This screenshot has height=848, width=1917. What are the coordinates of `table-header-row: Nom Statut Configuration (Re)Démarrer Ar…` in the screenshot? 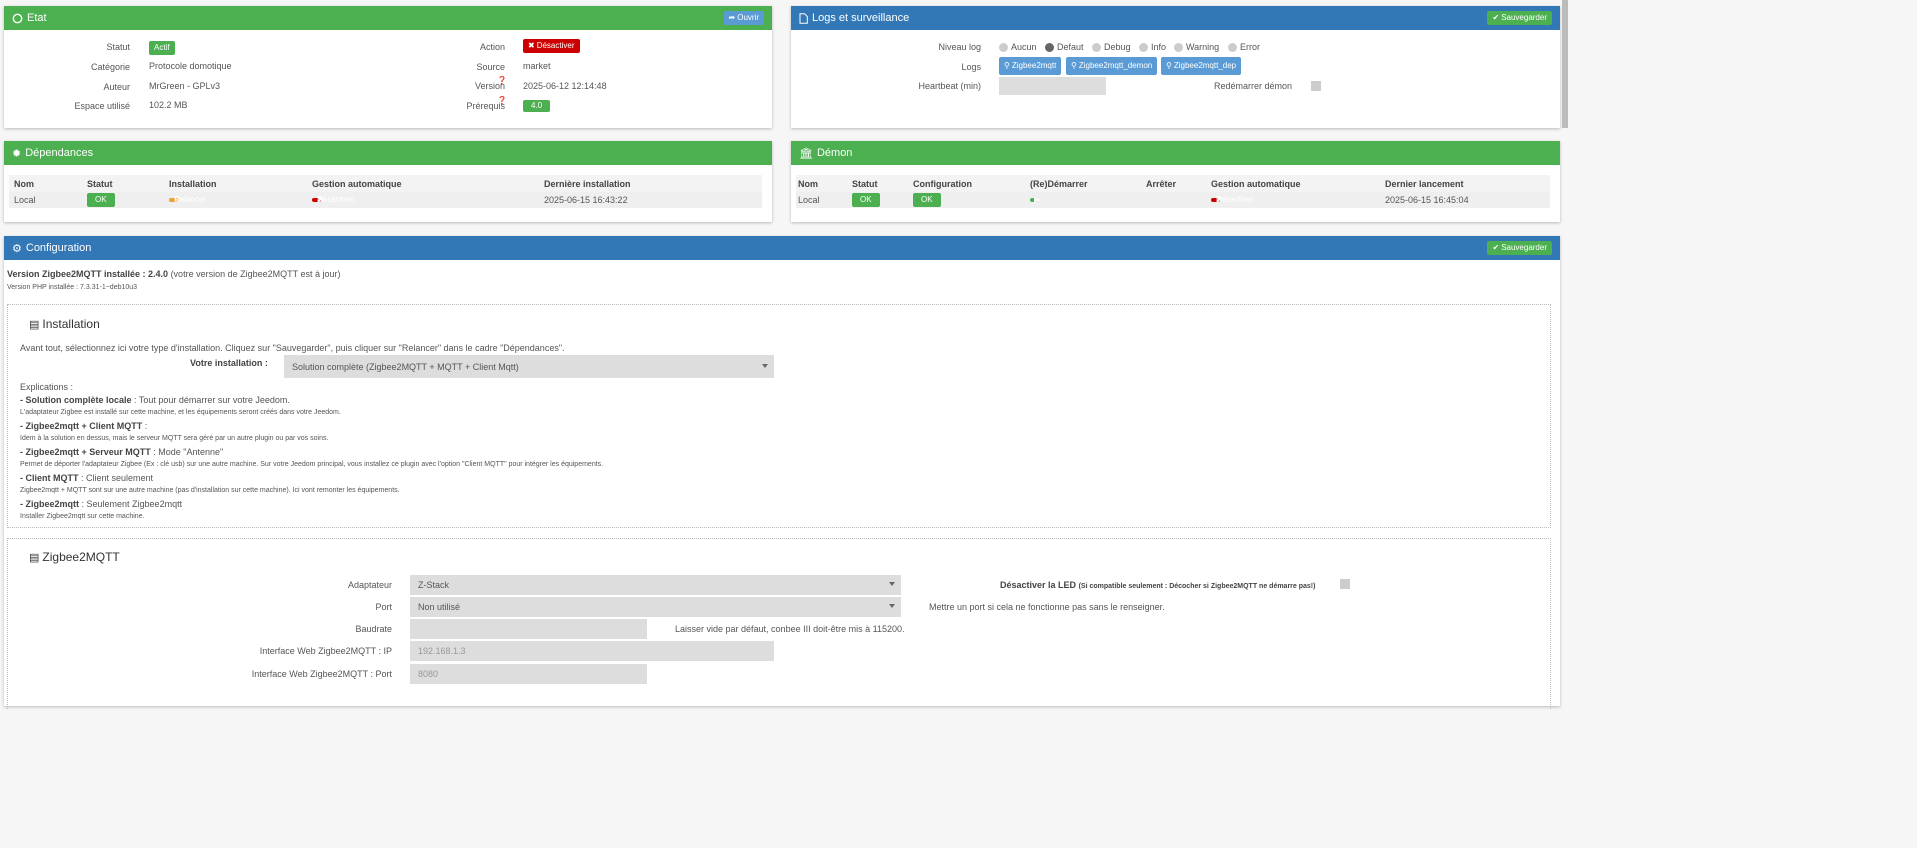 It's located at (1173, 183).